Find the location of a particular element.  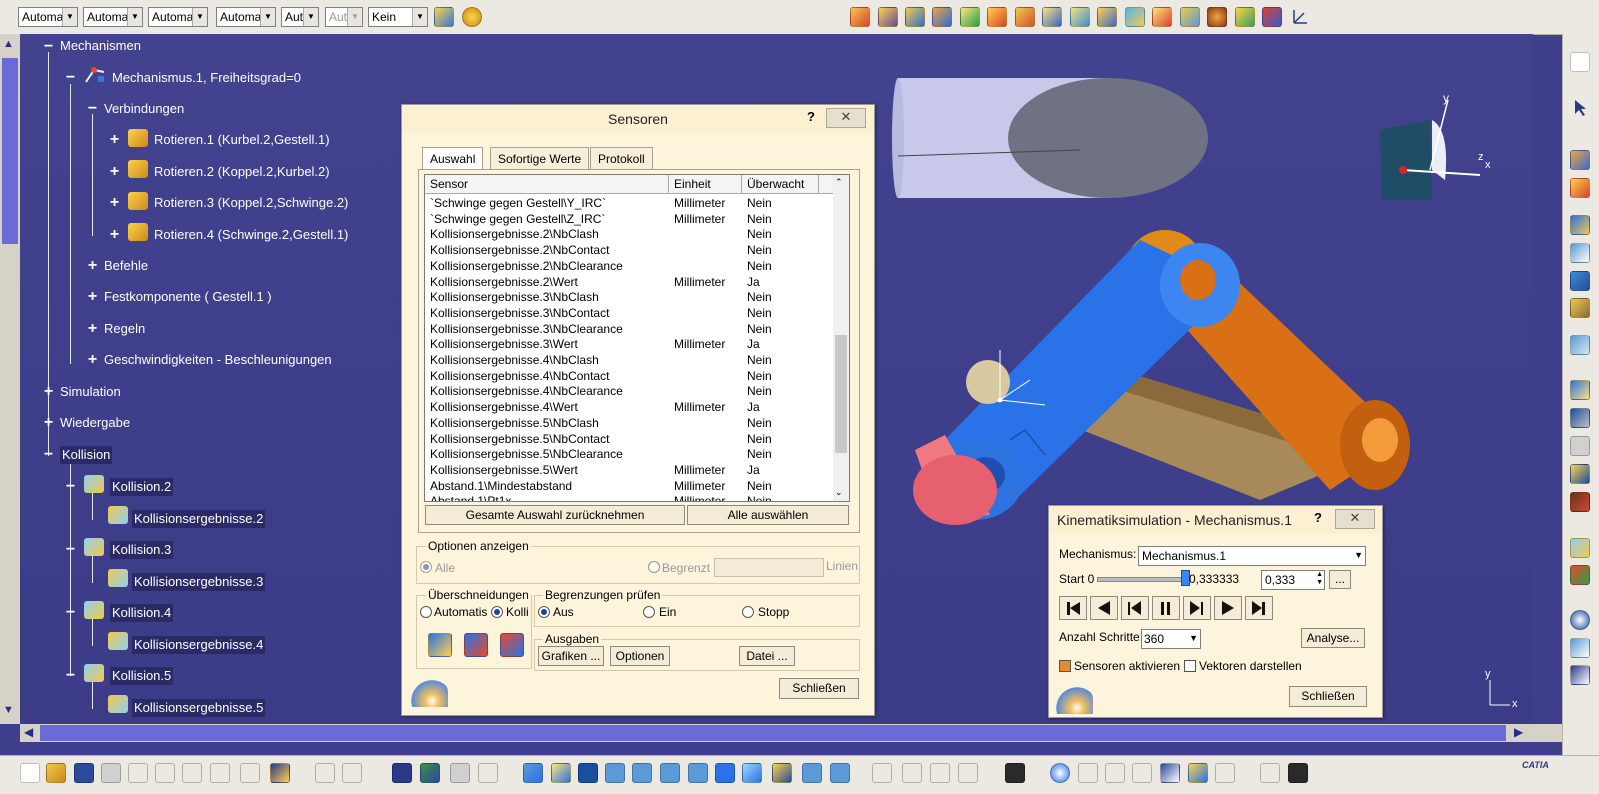

combo-3: Automa ▼ is located at coordinates (178, 17).